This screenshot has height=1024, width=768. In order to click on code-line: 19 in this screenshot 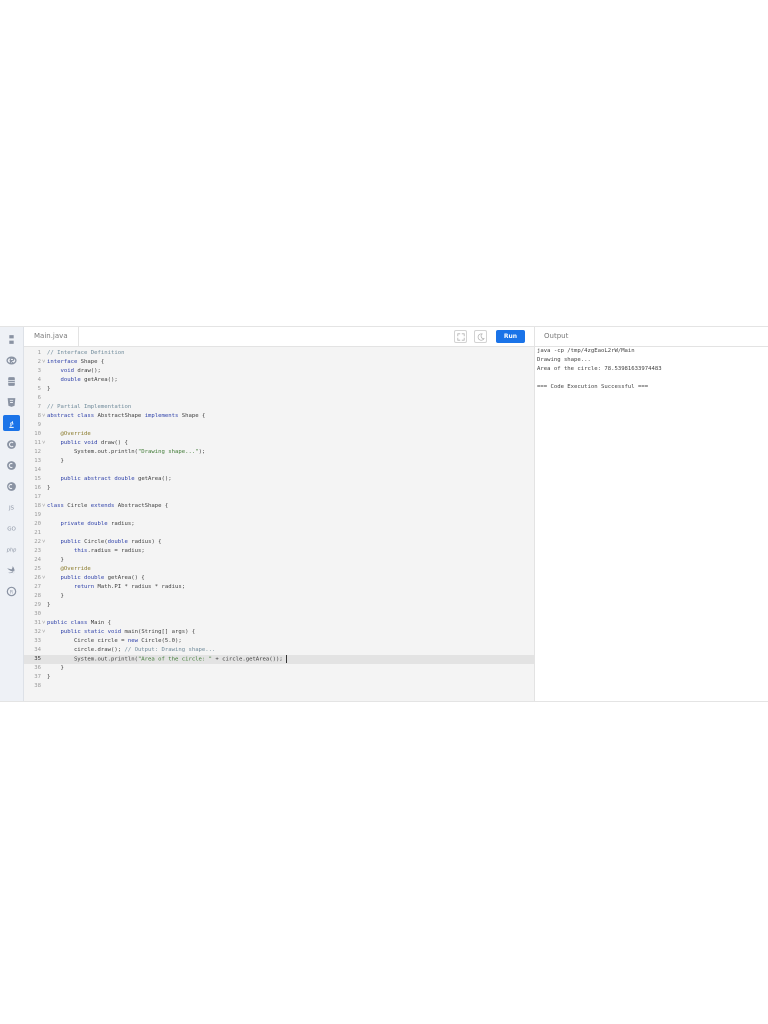, I will do `click(279, 515)`.